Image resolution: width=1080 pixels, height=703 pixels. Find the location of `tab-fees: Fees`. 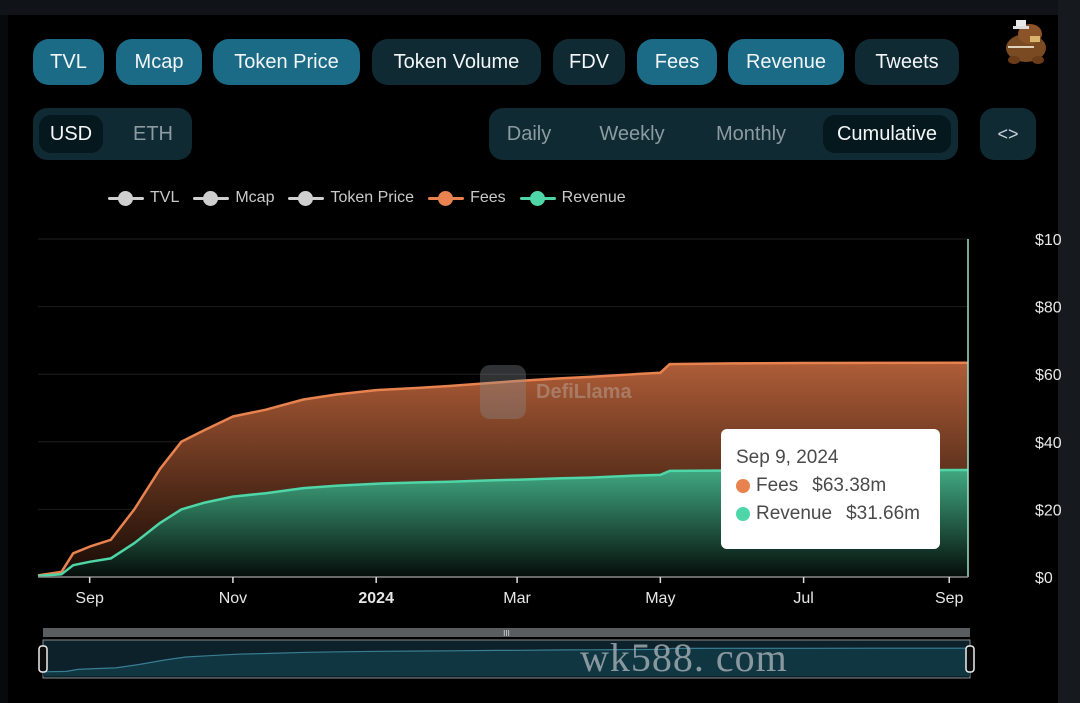

tab-fees: Fees is located at coordinates (677, 62).